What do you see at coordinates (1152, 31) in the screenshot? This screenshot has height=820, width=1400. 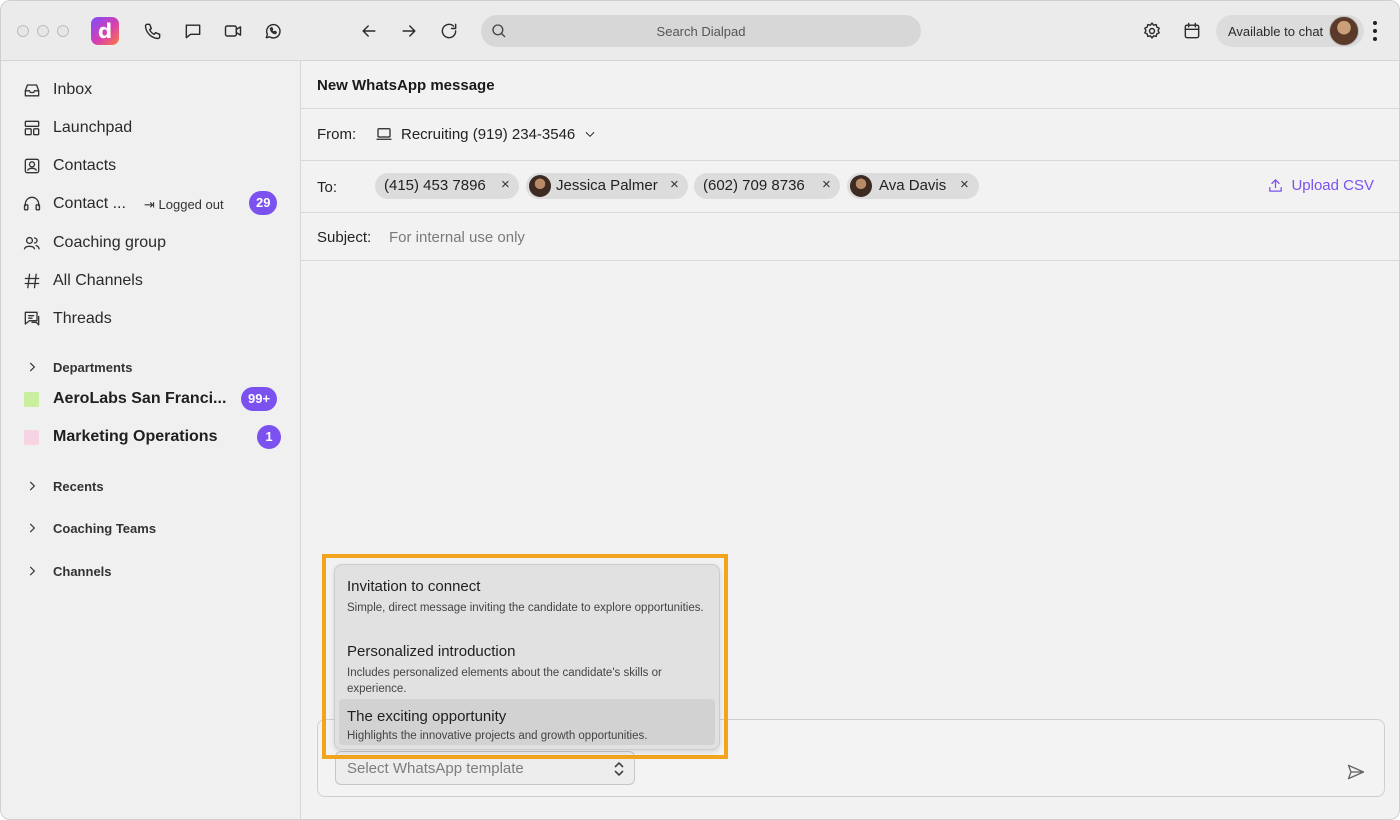 I see `settings-gear-icon` at bounding box center [1152, 31].